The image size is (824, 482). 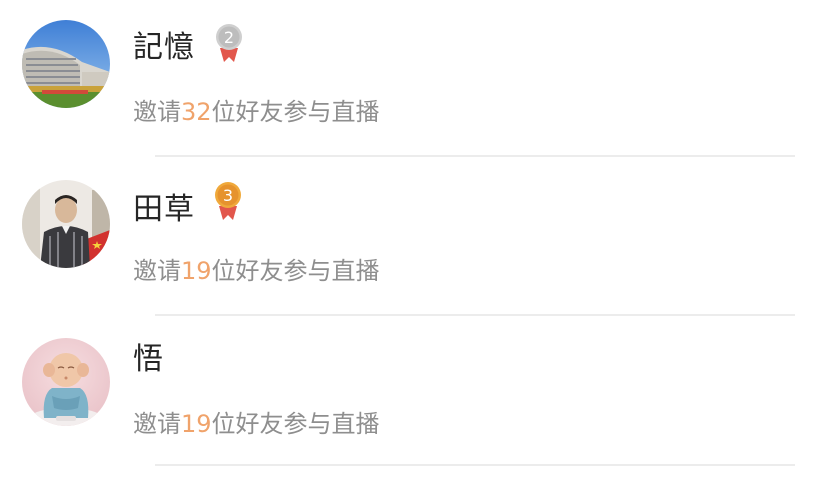 I want to click on user-name: 悟, so click(x=148, y=360).